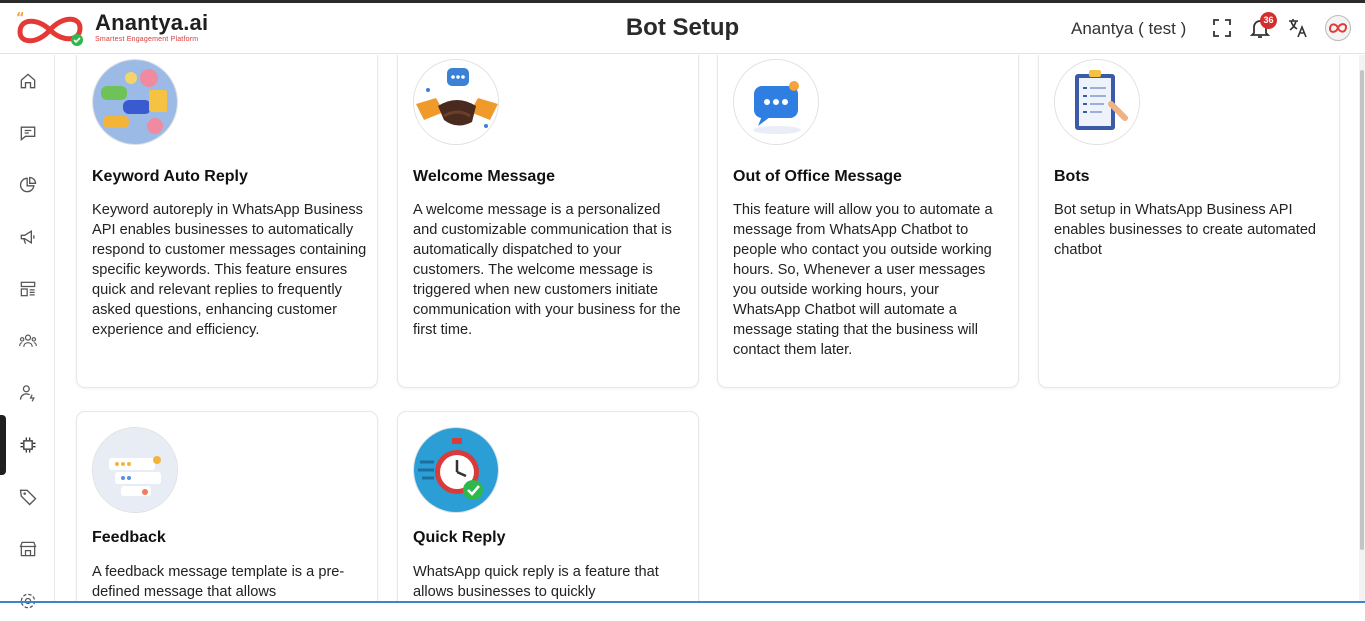 The image size is (1365, 621). What do you see at coordinates (484, 176) in the screenshot?
I see `card-title: Welcome Message` at bounding box center [484, 176].